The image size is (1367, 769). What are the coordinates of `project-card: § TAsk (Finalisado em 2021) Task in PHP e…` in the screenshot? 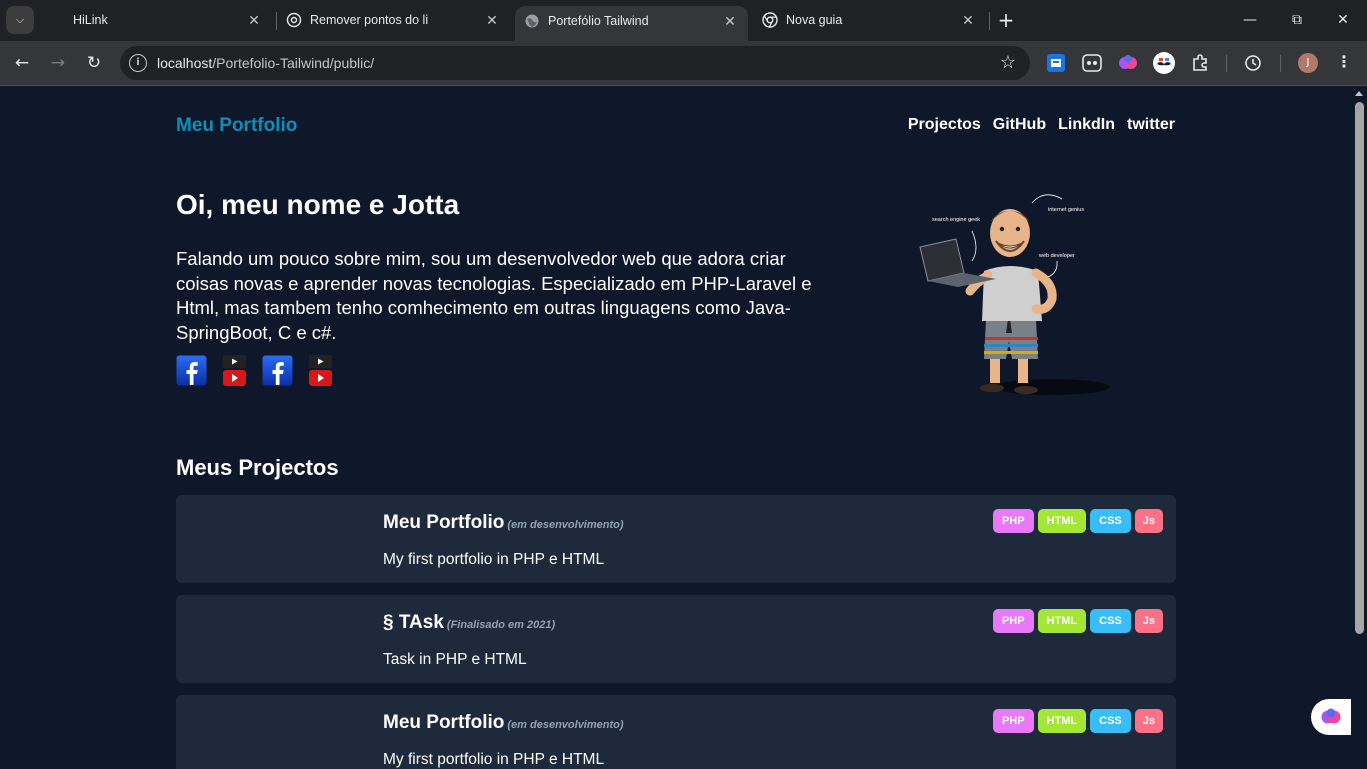 It's located at (676, 639).